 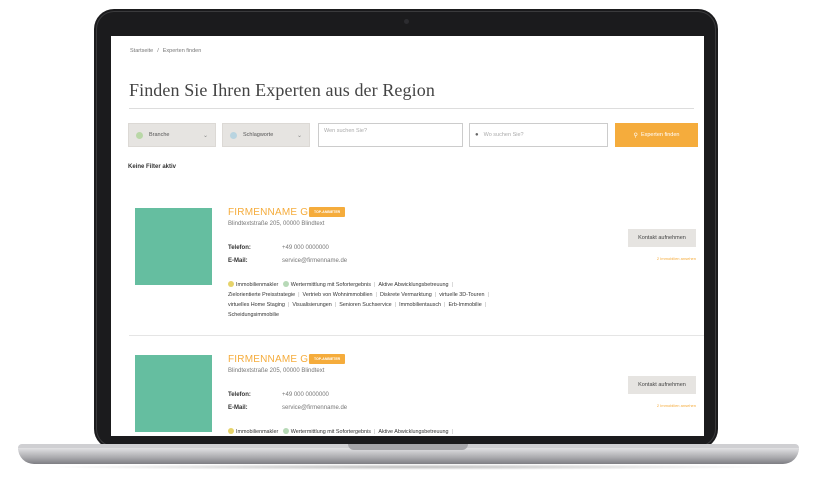 What do you see at coordinates (233, 135) in the screenshot?
I see `schlagworte-dot-icon` at bounding box center [233, 135].